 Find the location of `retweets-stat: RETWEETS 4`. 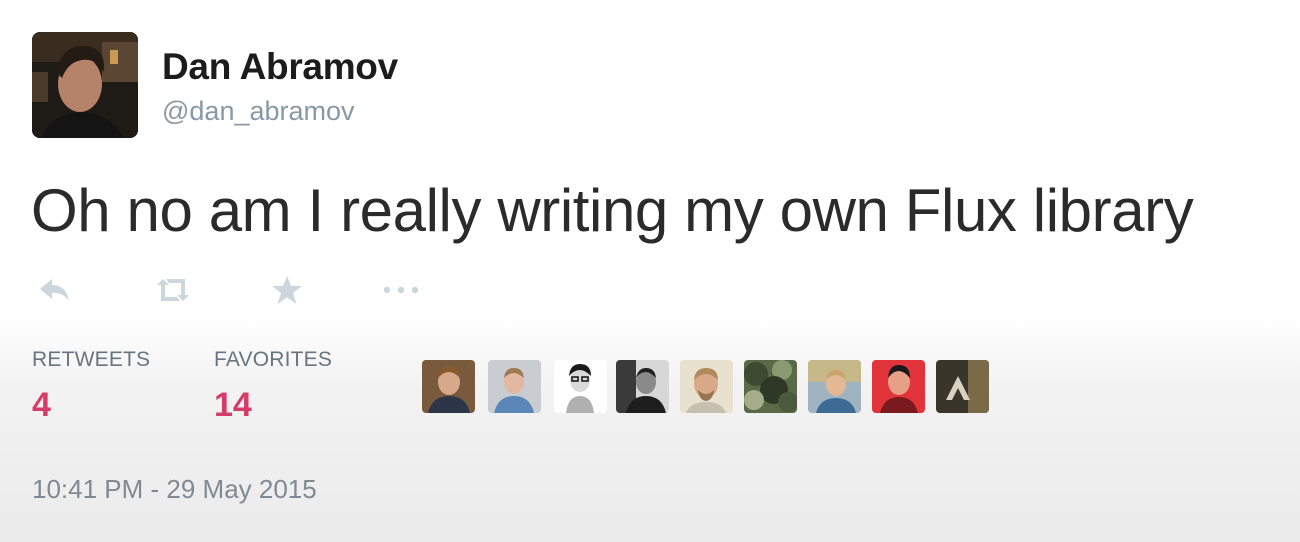

retweets-stat: RETWEETS 4 is located at coordinates (91, 386).